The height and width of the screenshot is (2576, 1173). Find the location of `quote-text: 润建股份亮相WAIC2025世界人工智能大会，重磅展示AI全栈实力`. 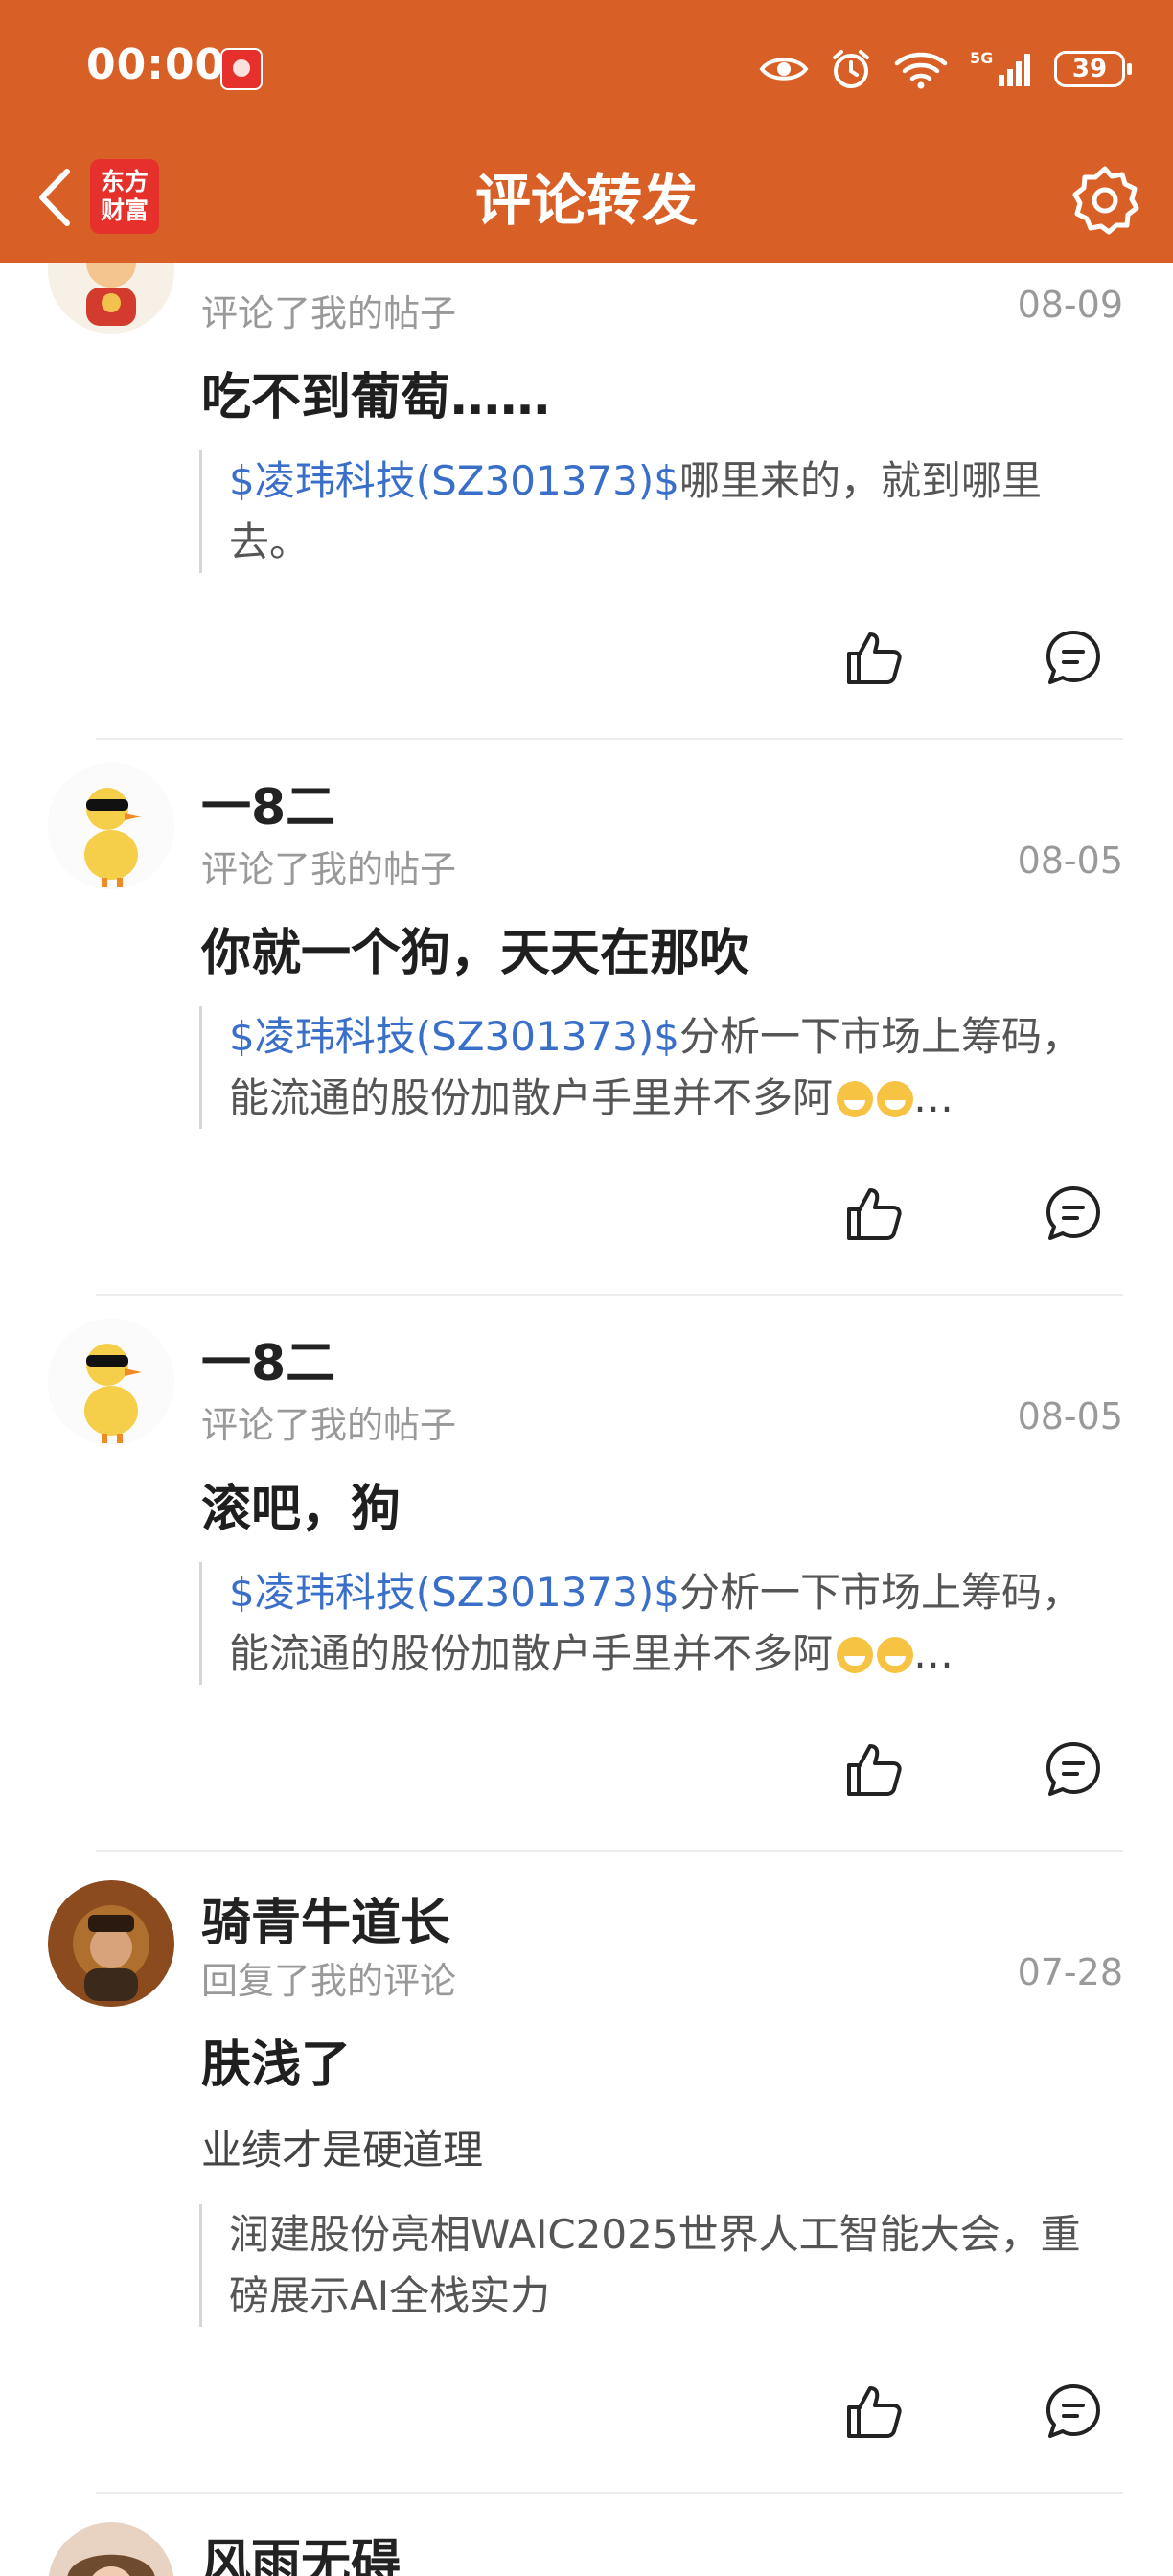

quote-text: 润建股份亮相WAIC2025世界人工智能大会，重磅展示AI全栈实力 is located at coordinates (655, 2265).